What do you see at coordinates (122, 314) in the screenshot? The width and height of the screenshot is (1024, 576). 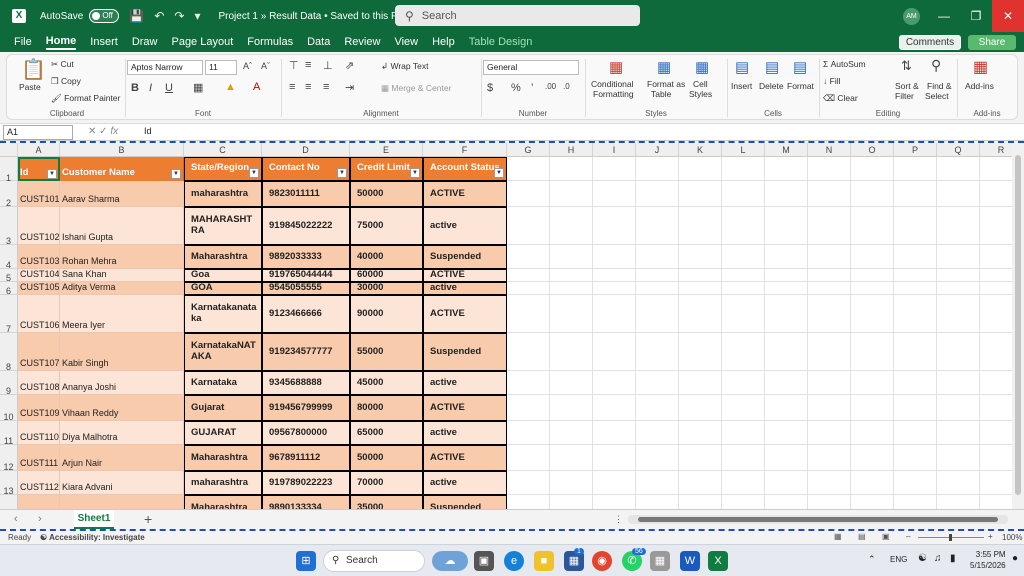 I see `table-cell: Meera Iyer` at bounding box center [122, 314].